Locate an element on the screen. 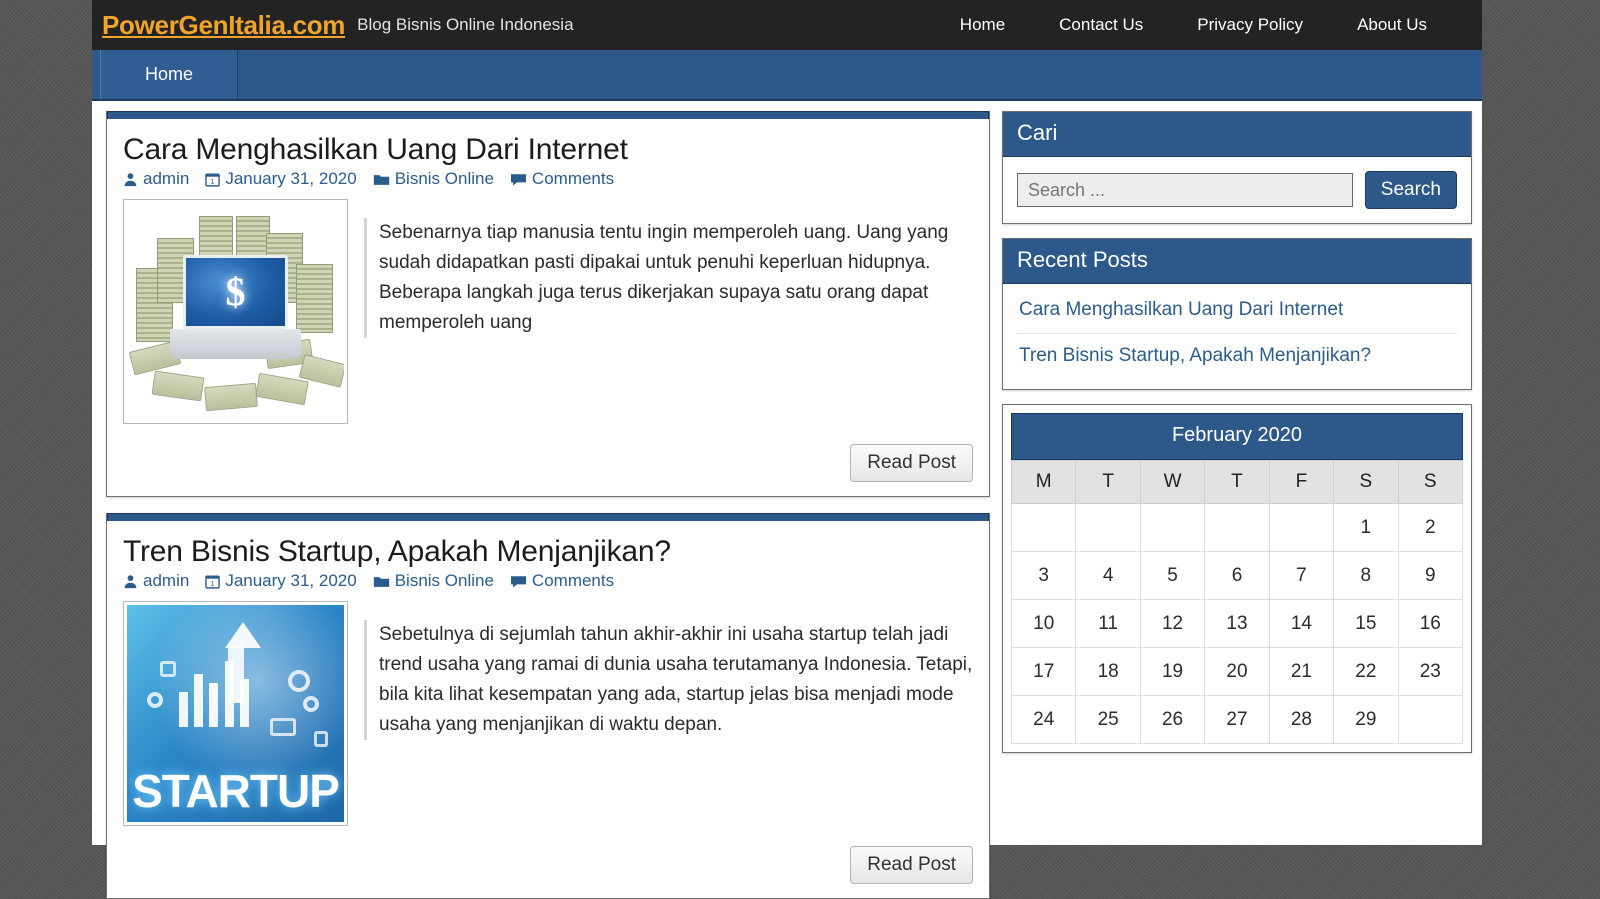 The height and width of the screenshot is (899, 1600). calendar-day: 10 is located at coordinates (1043, 623).